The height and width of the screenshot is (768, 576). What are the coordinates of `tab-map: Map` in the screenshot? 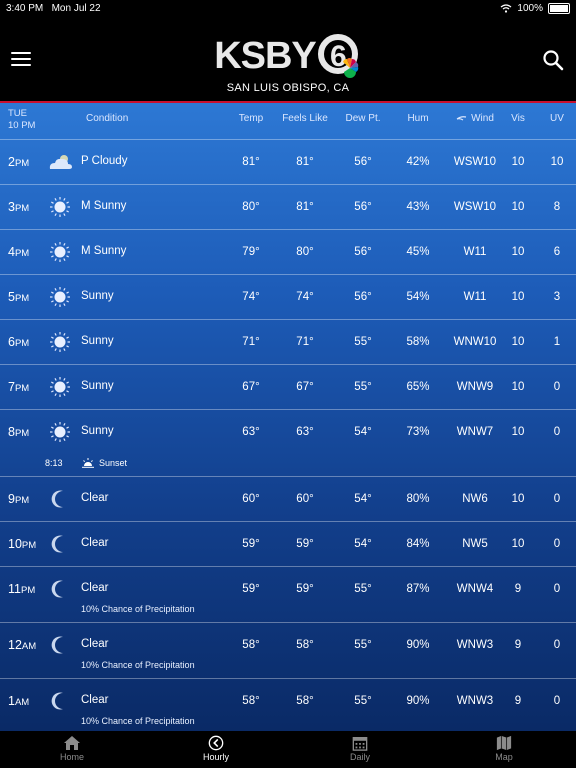 It's located at (504, 749).